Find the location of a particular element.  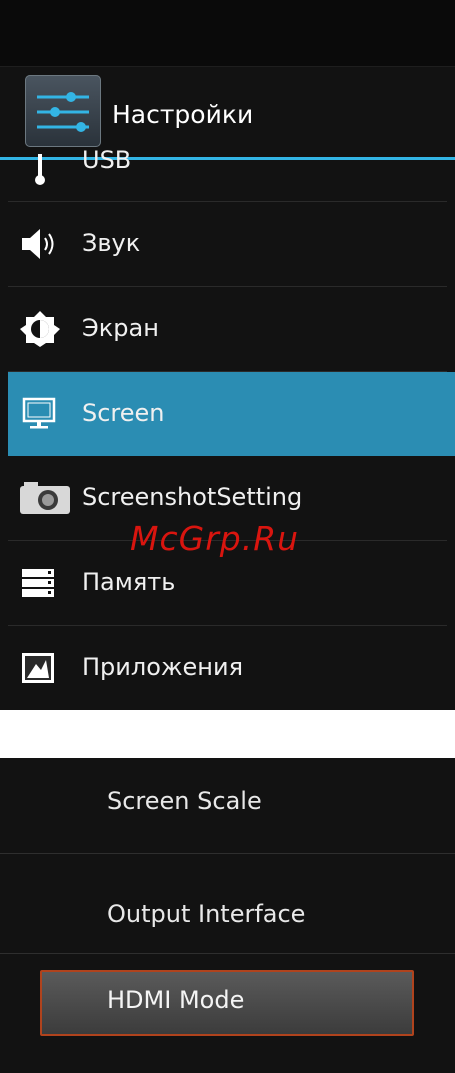

option-label: HDMI Mode is located at coordinates (176, 1000).